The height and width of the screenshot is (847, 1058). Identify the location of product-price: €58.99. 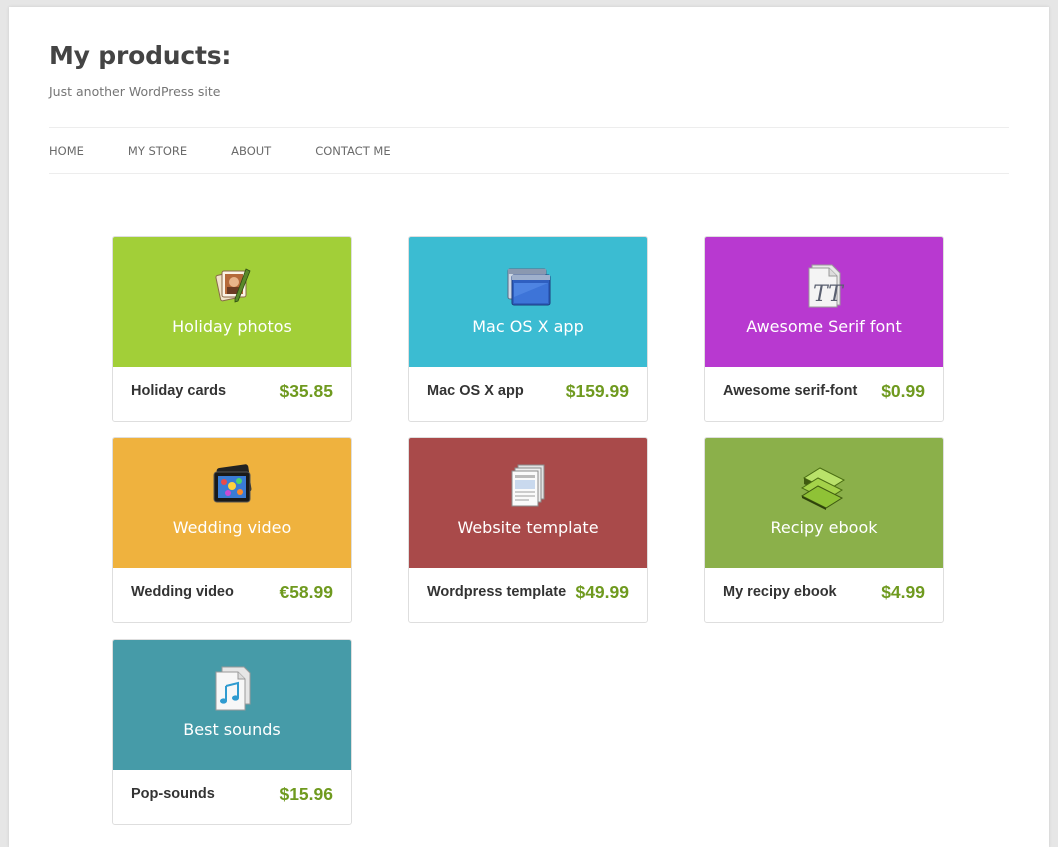
(306, 592).